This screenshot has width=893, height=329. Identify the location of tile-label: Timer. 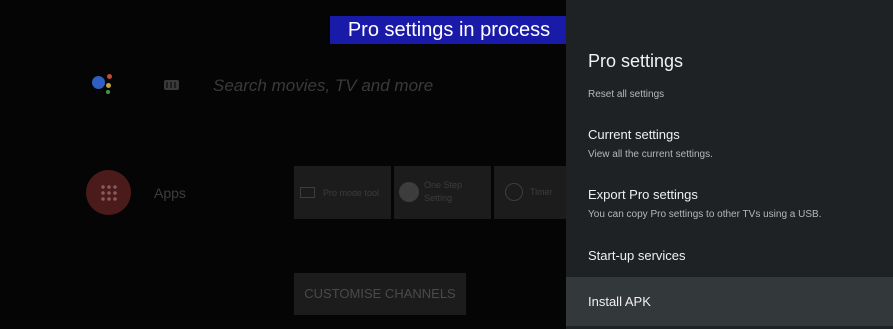
(541, 192).